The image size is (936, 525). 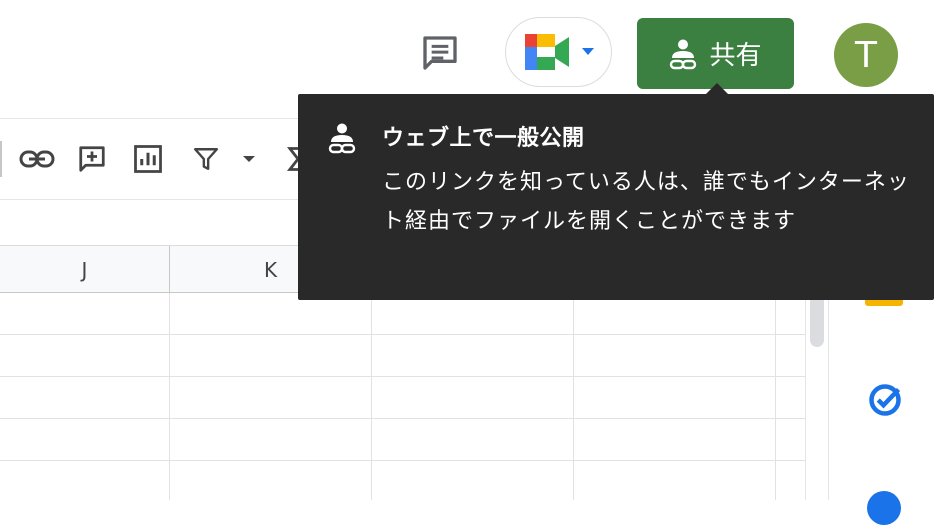 I want to click on scrollbar-thumb, so click(x=817, y=321).